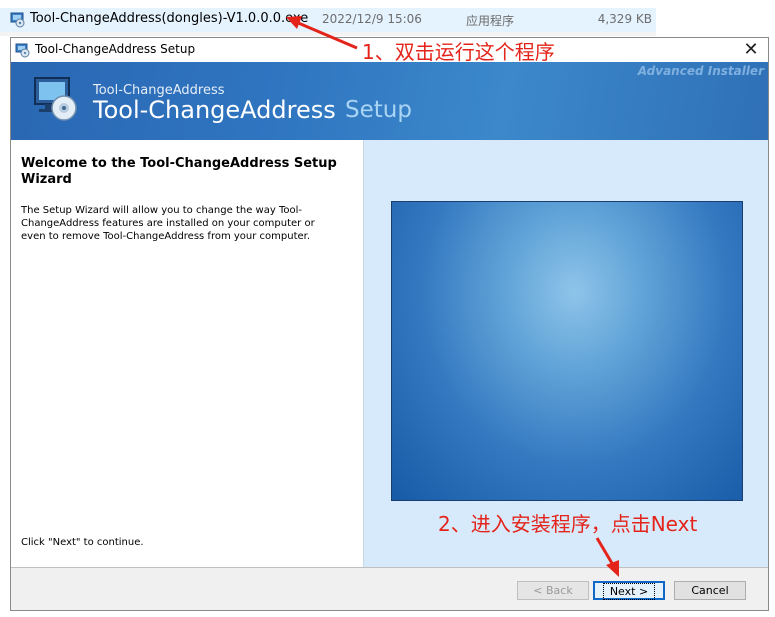 The width and height of the screenshot is (775, 617). I want to click on file-name: Tool-ChangeAddress(dongles)-V1.0.0.0.exe, so click(169, 18).